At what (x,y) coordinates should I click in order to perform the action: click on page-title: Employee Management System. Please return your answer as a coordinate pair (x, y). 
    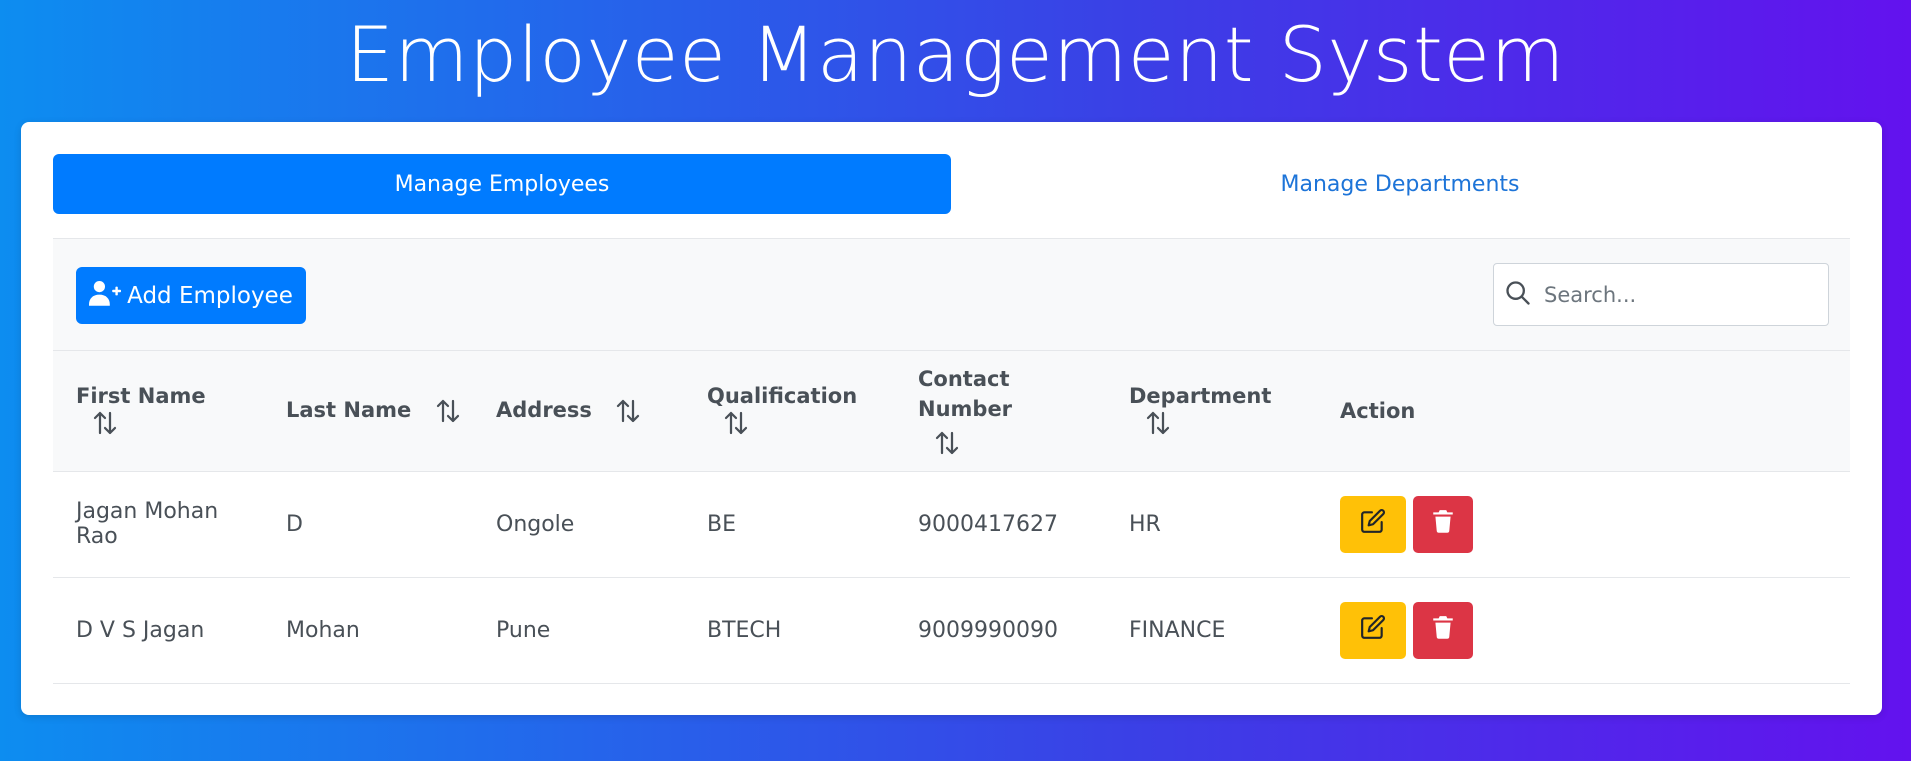
    Looking at the image, I should click on (955, 54).